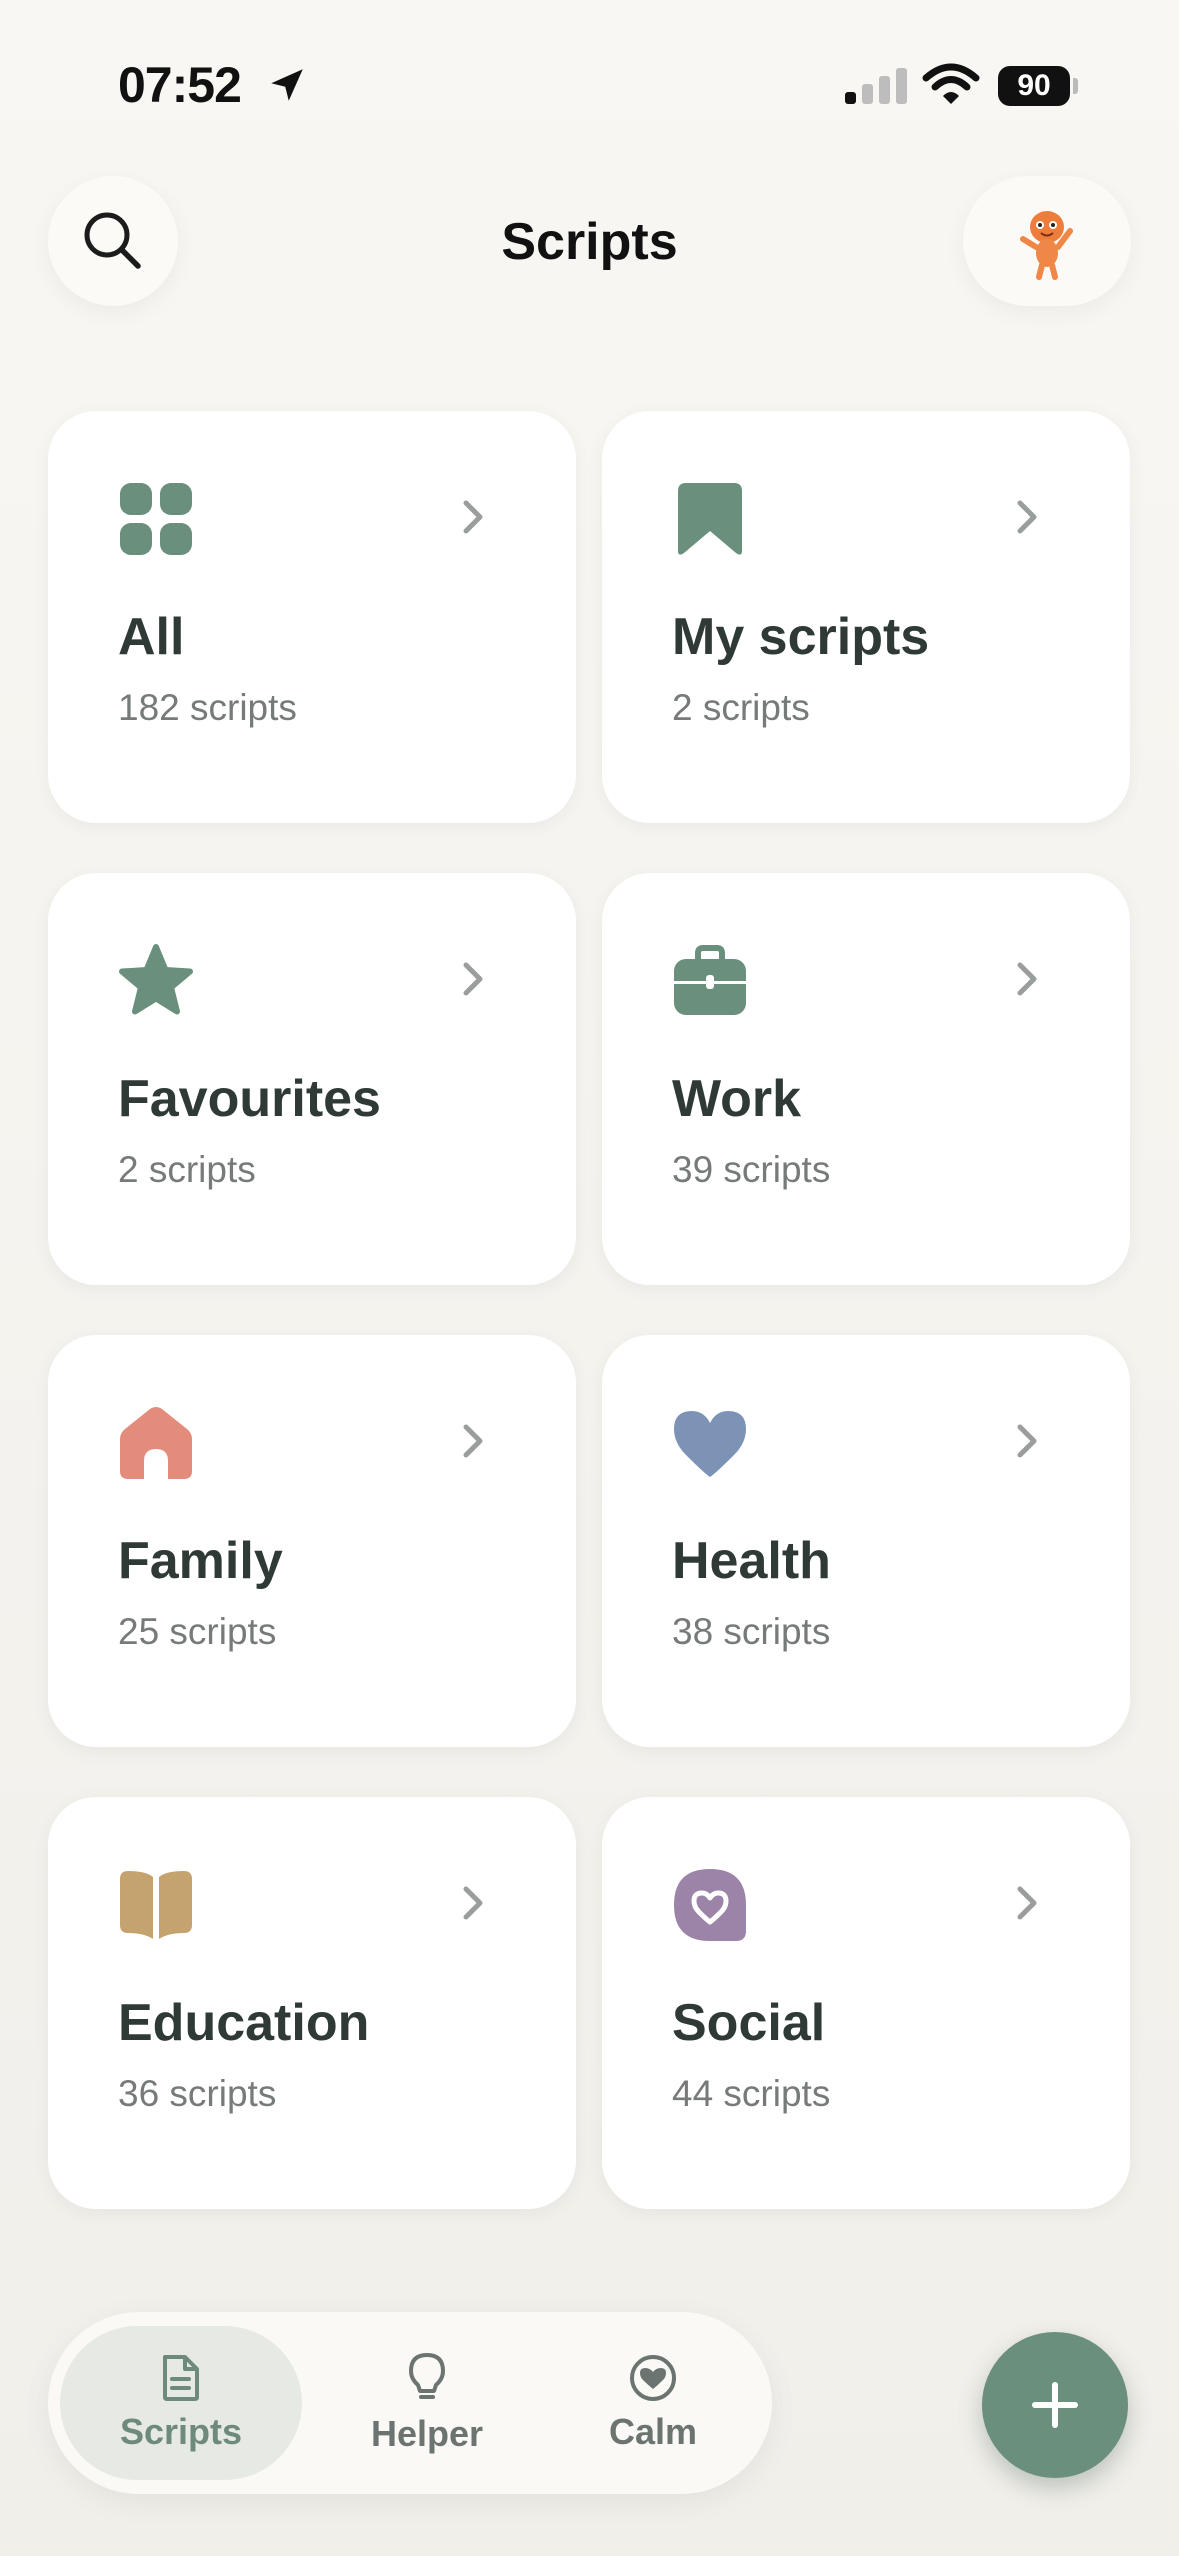  Describe the element at coordinates (1034, 86) in the screenshot. I see `battery-icon: 90` at that location.